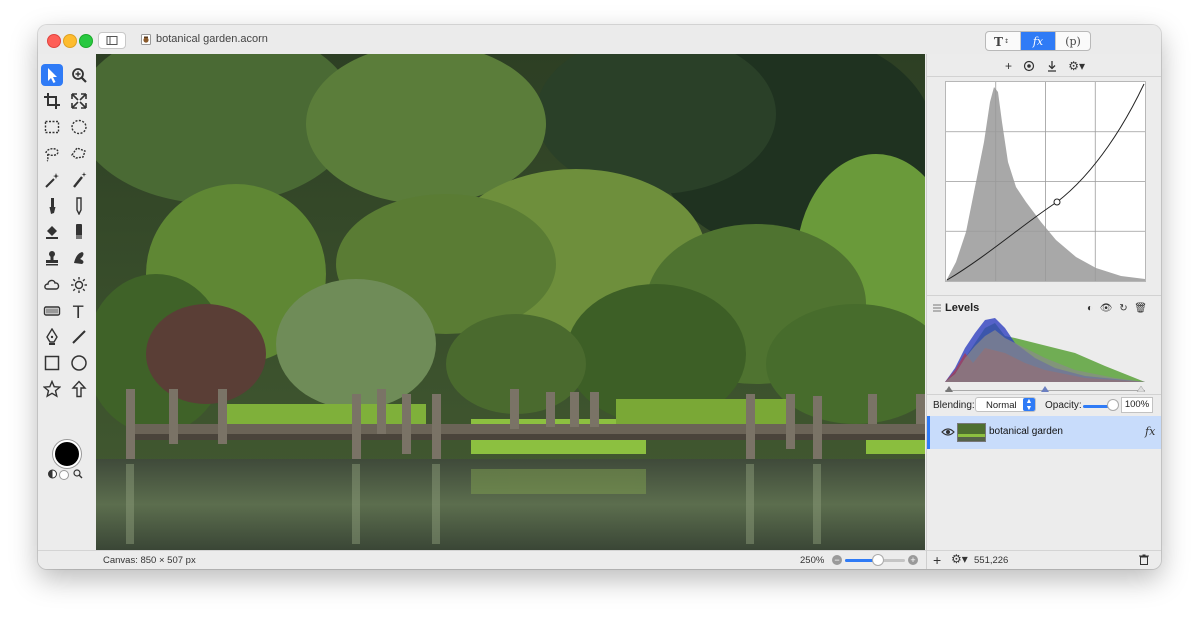  Describe the element at coordinates (1076, 66) in the screenshot. I see `gear-icon: ⚙▾` at that location.